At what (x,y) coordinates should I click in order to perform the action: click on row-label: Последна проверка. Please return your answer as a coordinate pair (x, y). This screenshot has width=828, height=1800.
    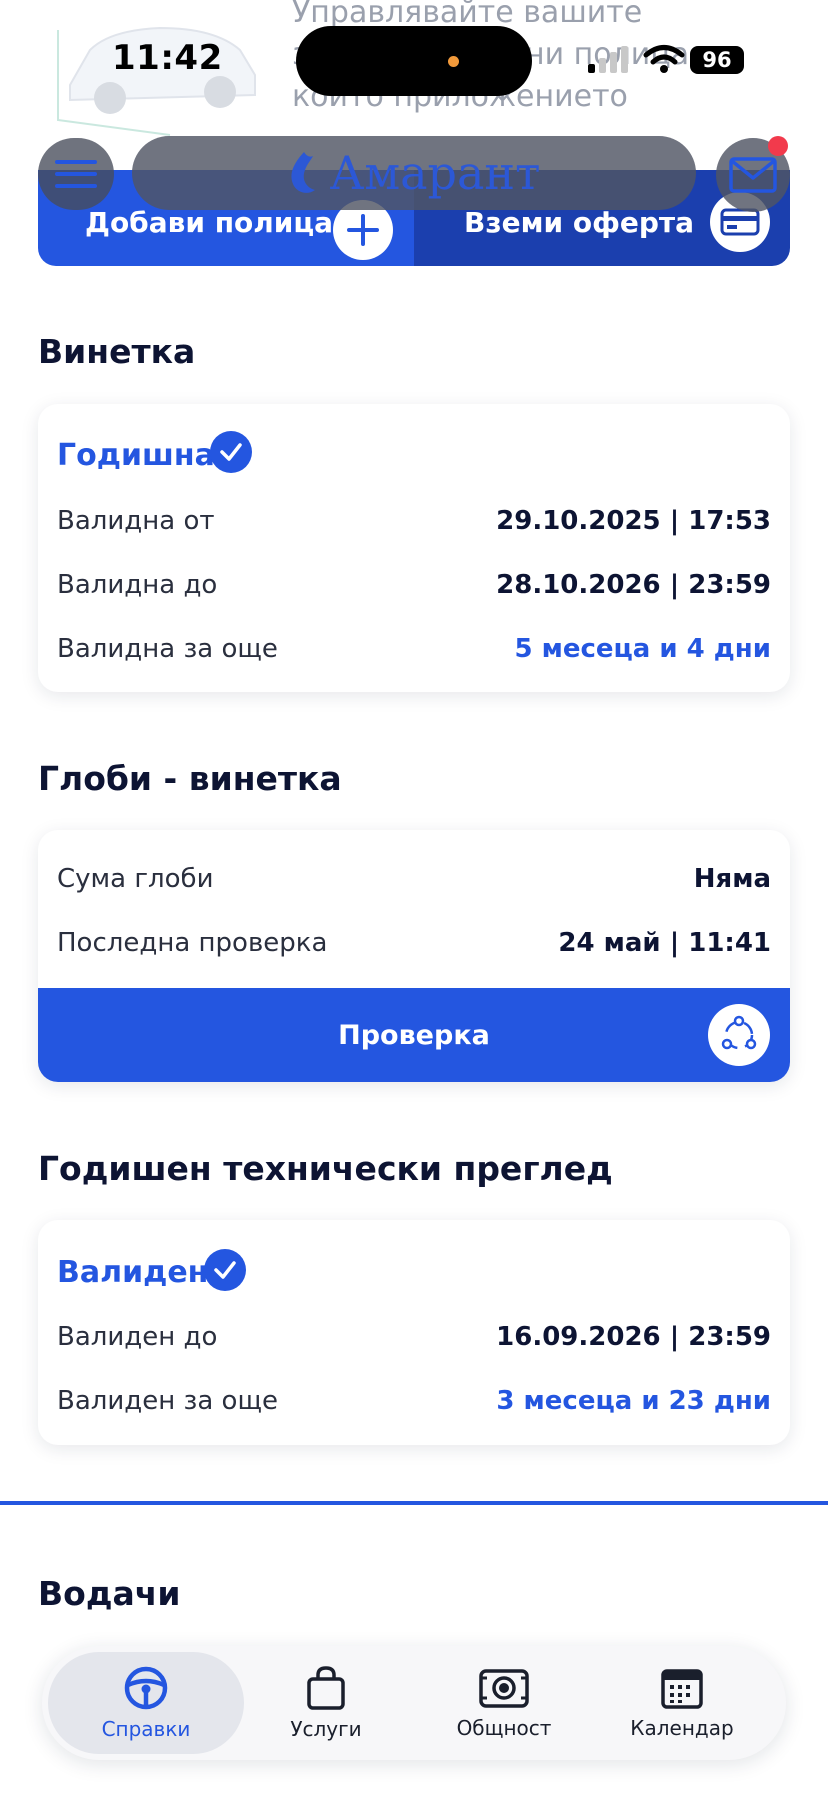
    Looking at the image, I should click on (192, 943).